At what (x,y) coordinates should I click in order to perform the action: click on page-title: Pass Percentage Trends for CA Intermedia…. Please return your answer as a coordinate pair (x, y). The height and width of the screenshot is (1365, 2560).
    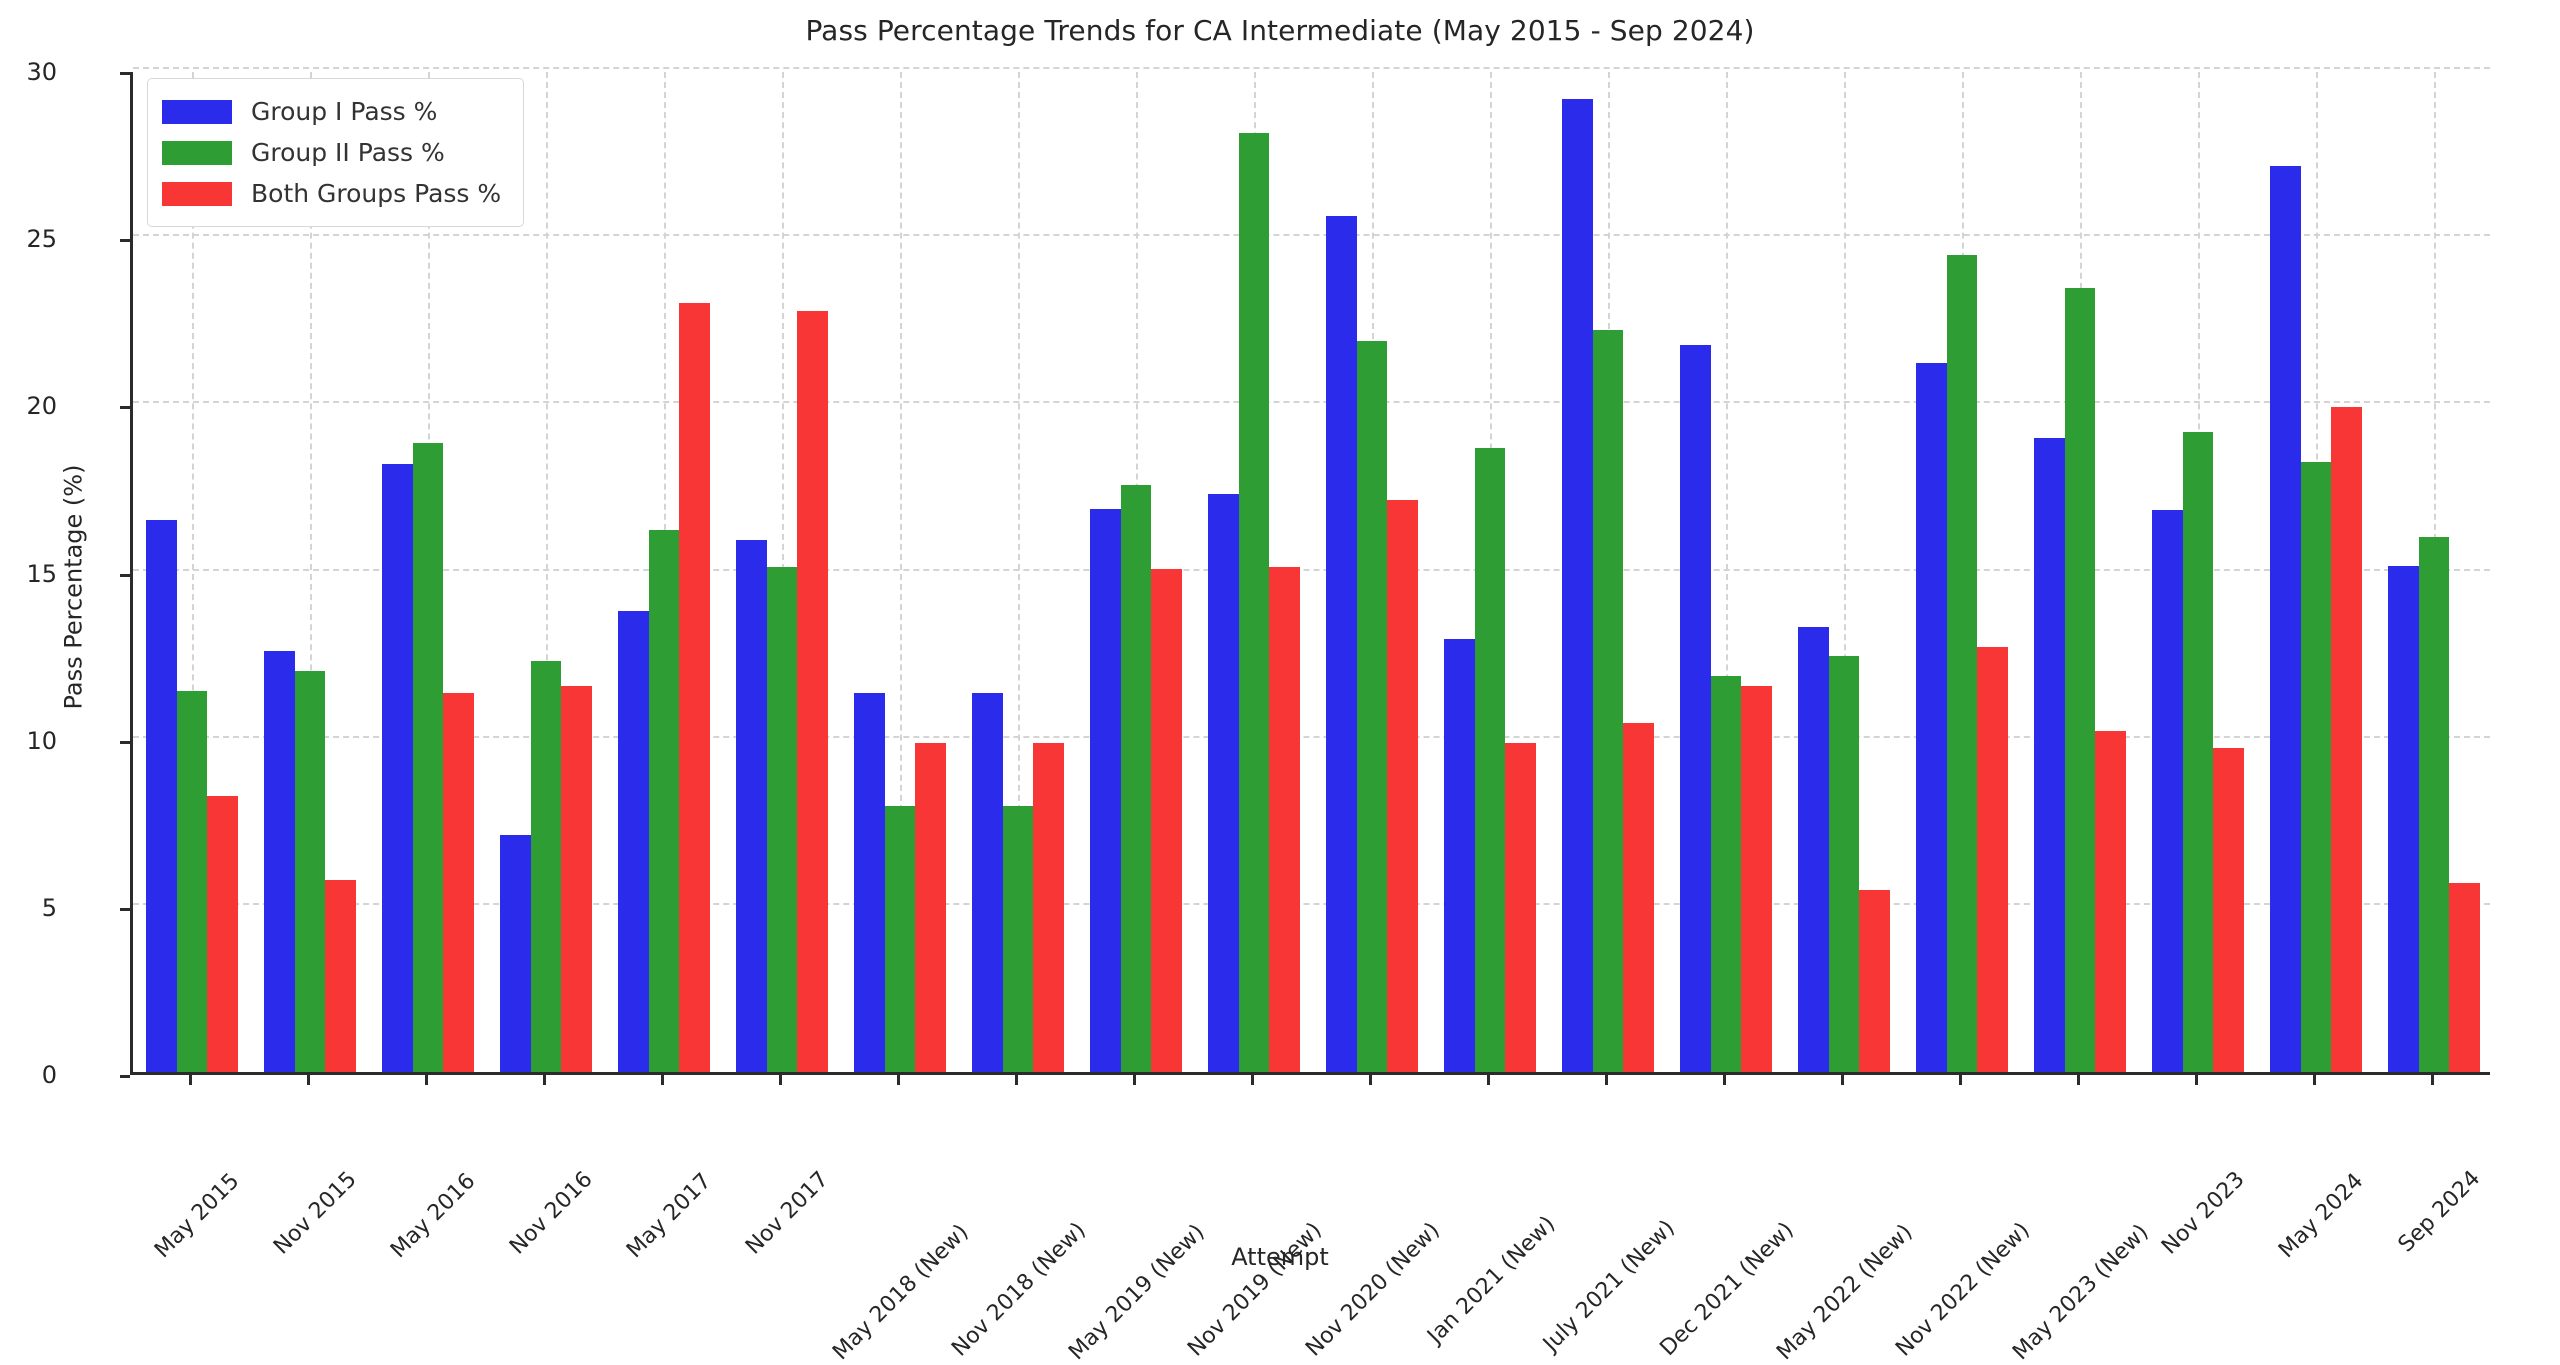
    Looking at the image, I should click on (1280, 30).